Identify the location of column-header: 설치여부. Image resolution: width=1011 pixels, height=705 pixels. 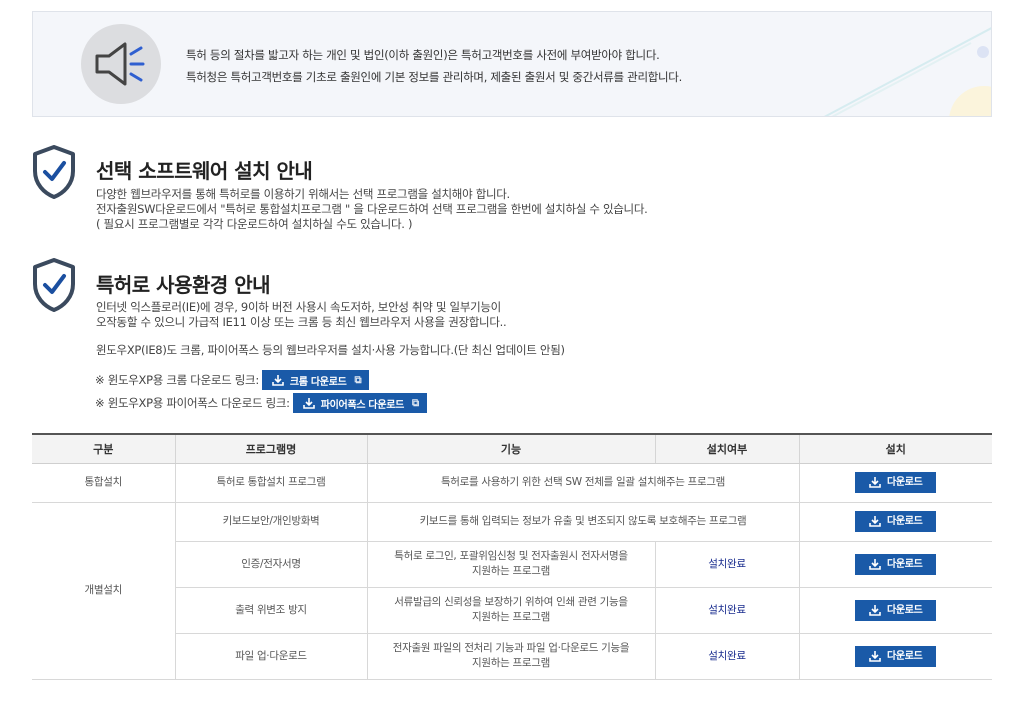
(726, 448).